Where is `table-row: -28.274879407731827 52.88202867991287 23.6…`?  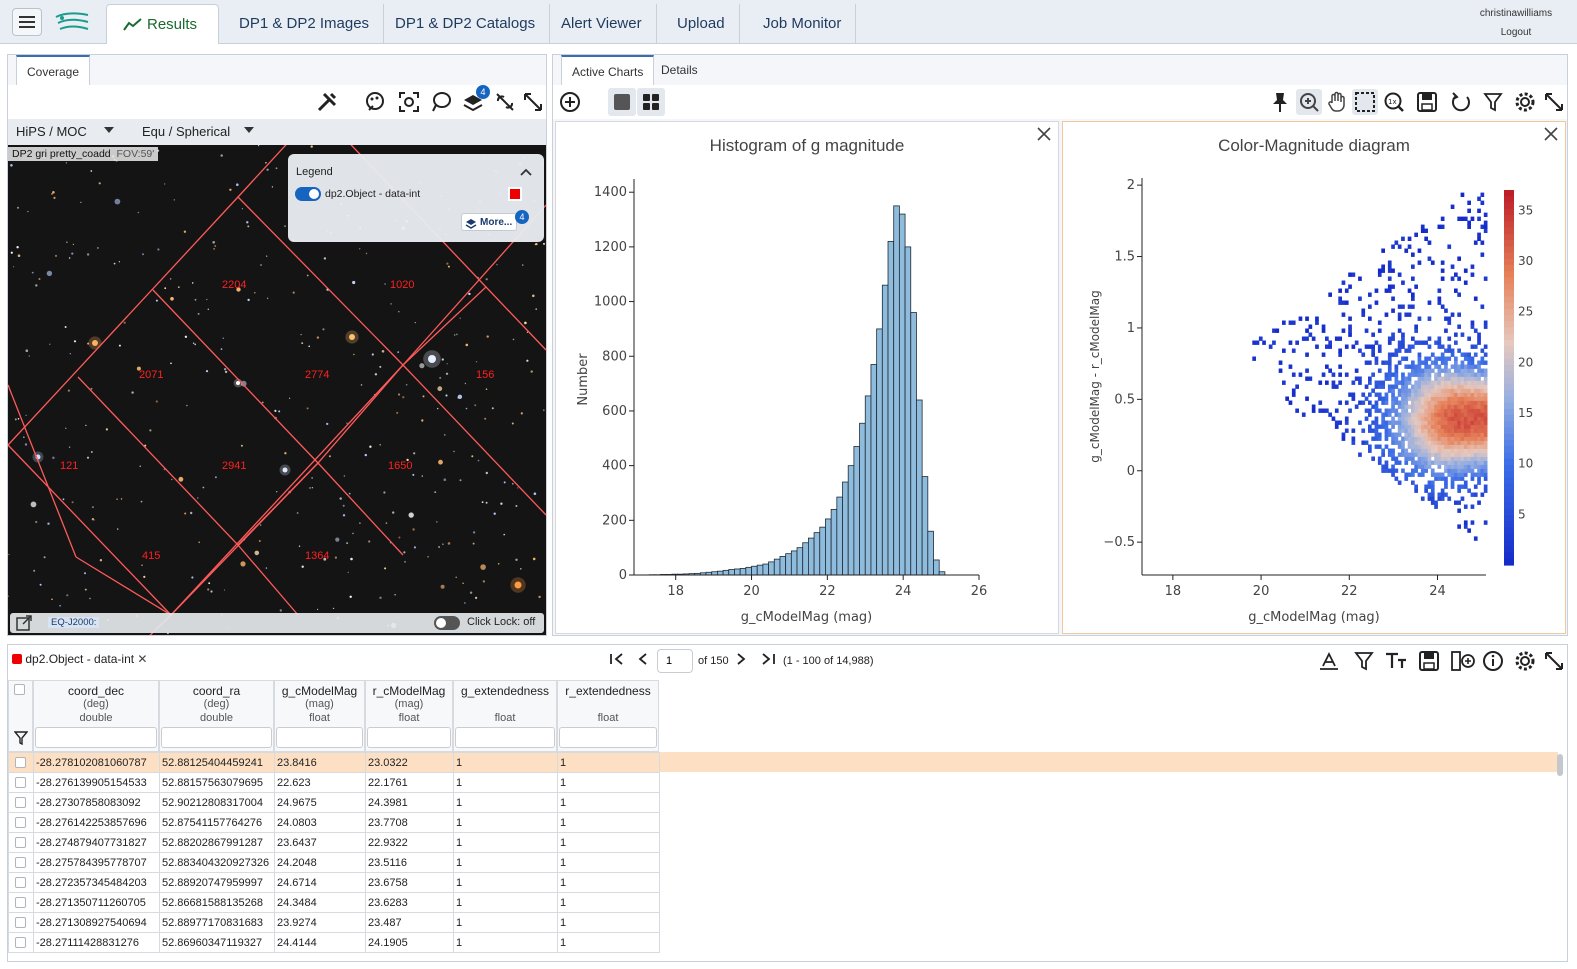
table-row: -28.274879407731827 52.88202867991287 23.6… is located at coordinates (334, 842).